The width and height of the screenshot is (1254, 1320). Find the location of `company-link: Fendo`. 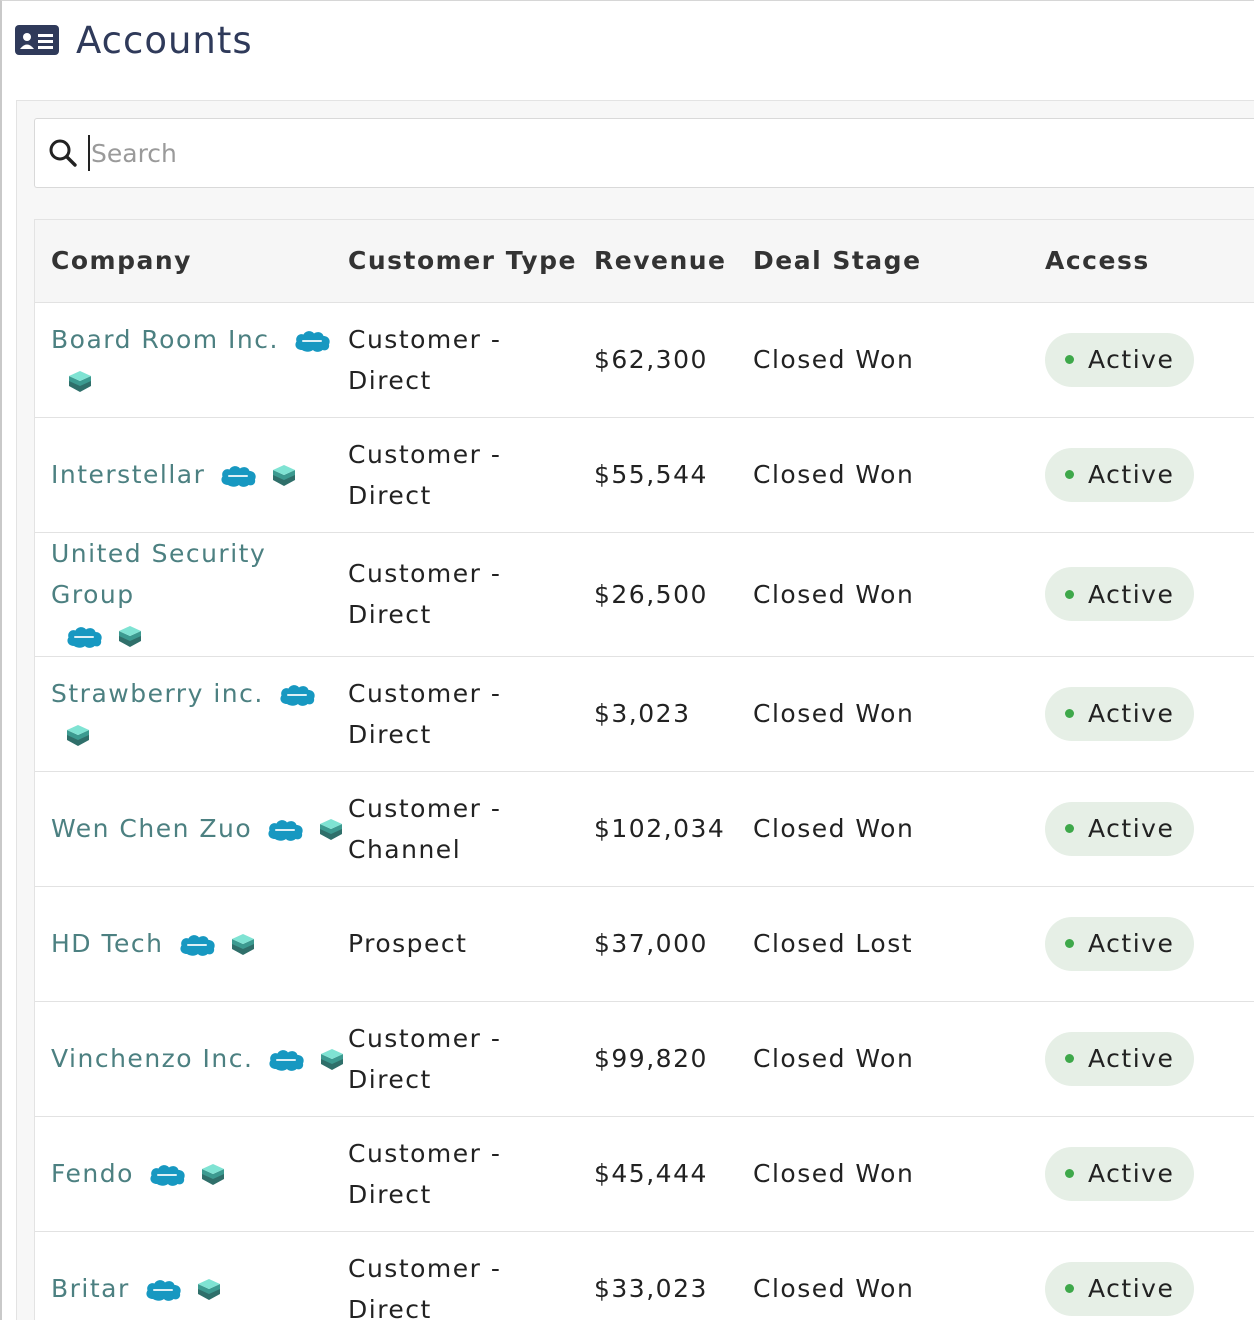

company-link: Fendo is located at coordinates (92, 1173).